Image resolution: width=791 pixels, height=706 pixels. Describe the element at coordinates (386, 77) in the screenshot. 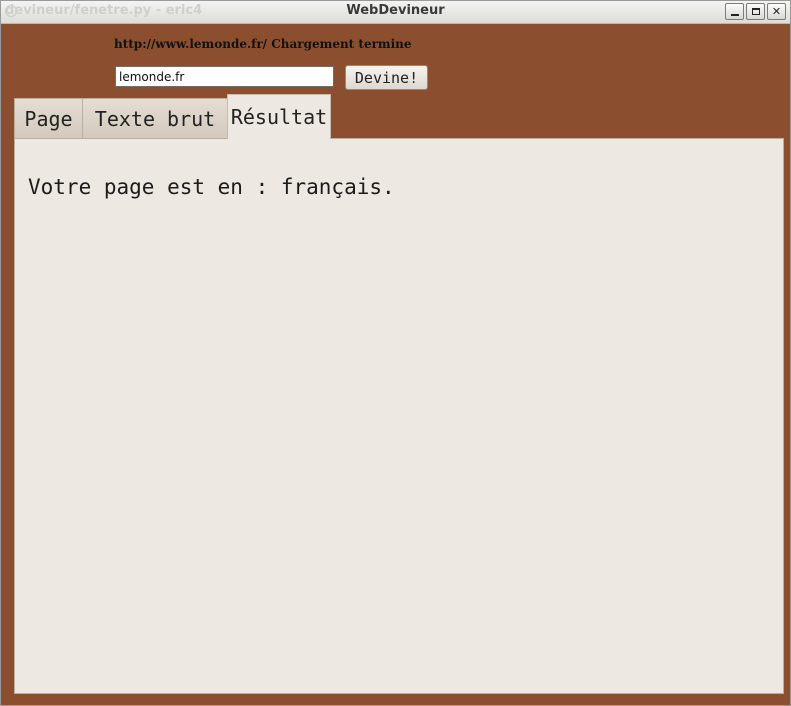

I see `guess-button: Devine!` at that location.